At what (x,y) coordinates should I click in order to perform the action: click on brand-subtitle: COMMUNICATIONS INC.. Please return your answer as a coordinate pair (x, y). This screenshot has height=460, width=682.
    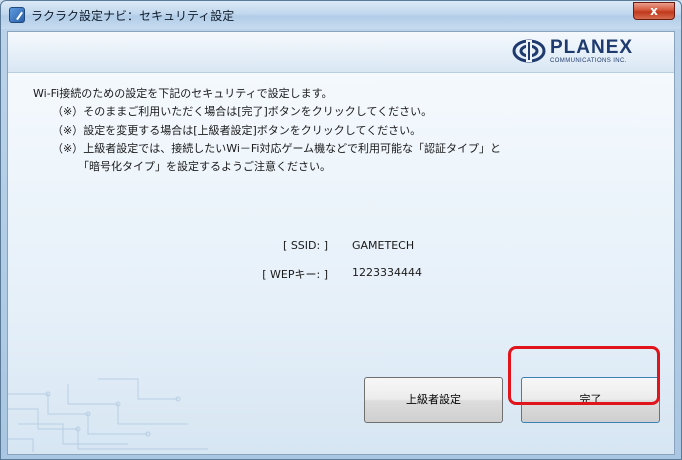
    Looking at the image, I should click on (588, 61).